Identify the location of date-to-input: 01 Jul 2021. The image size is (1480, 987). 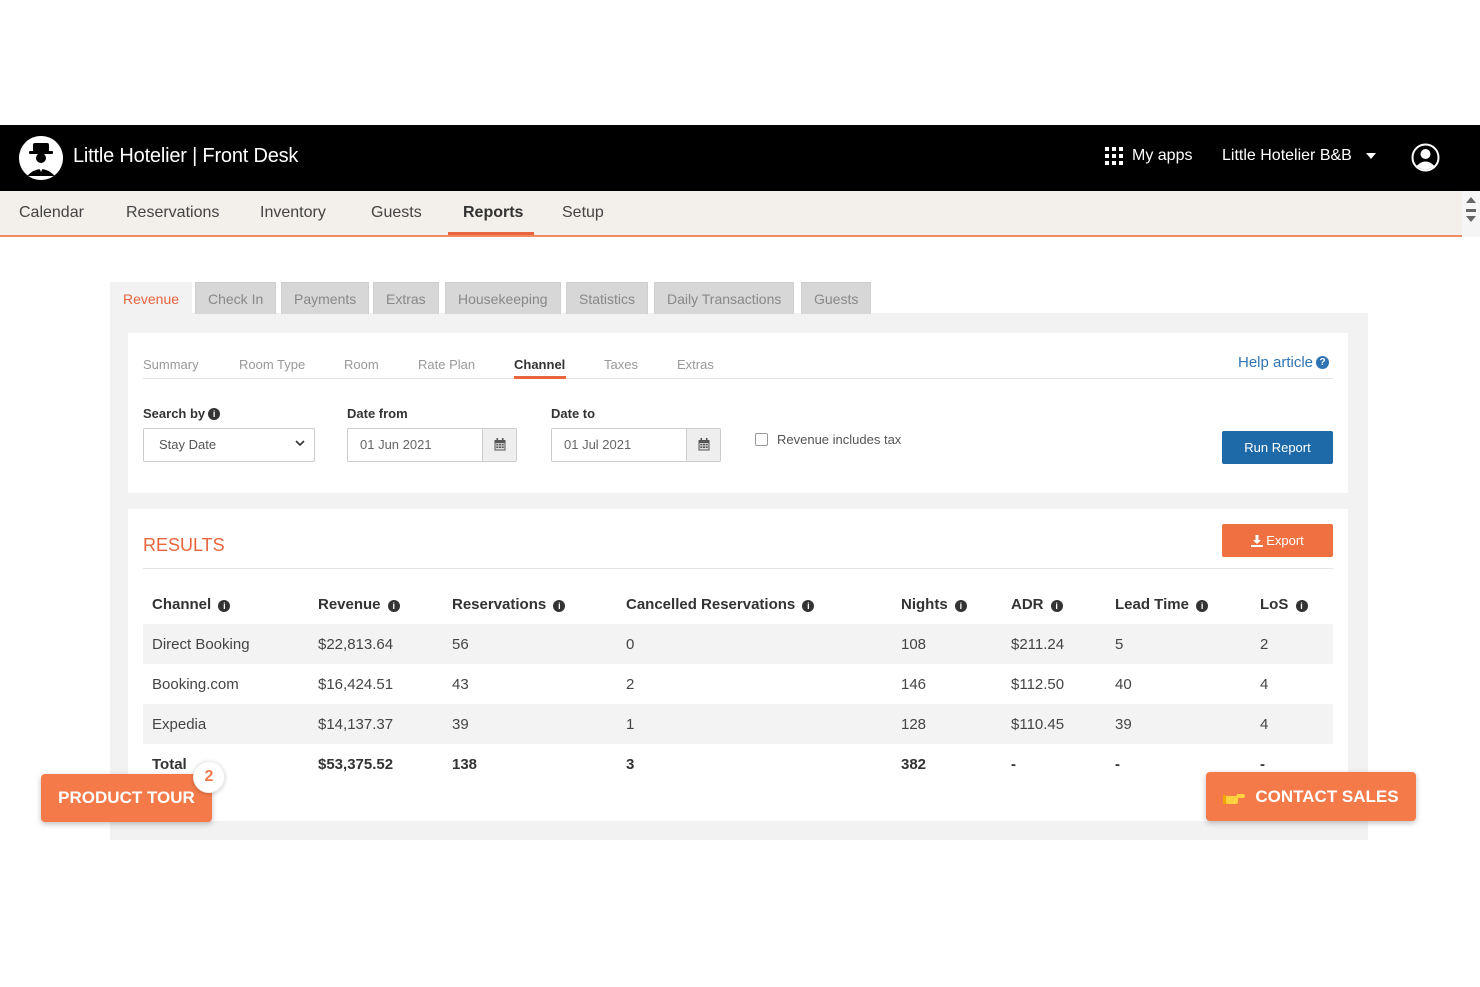
(636, 445).